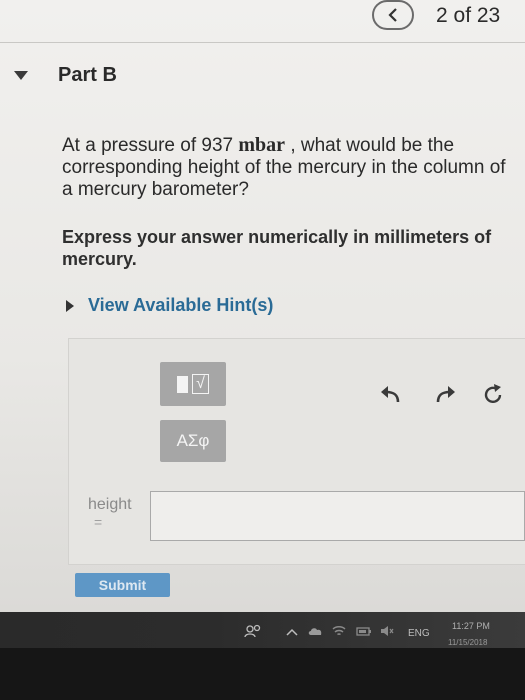 This screenshot has height=700, width=525. Describe the element at coordinates (337, 516) in the screenshot. I see `height-answer-input` at that location.